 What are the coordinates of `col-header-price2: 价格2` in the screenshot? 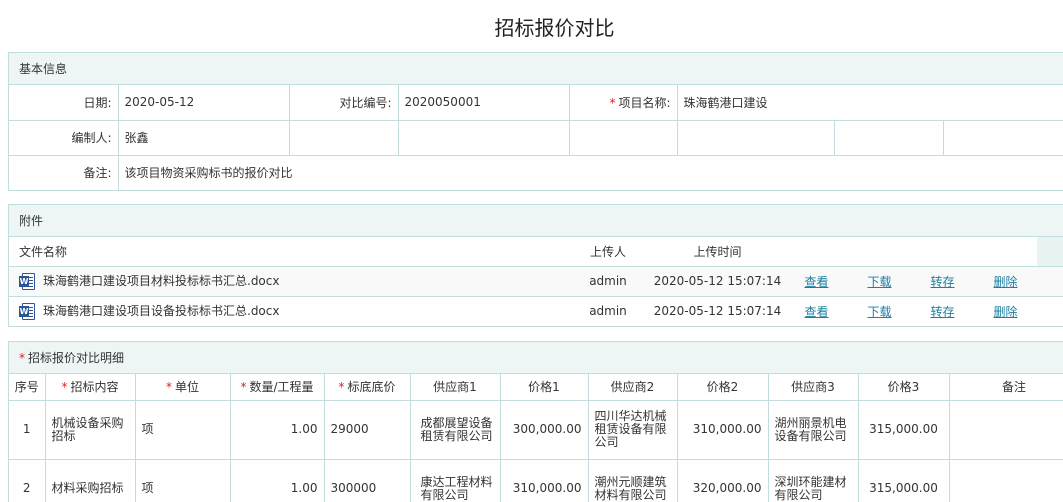 It's located at (722, 387).